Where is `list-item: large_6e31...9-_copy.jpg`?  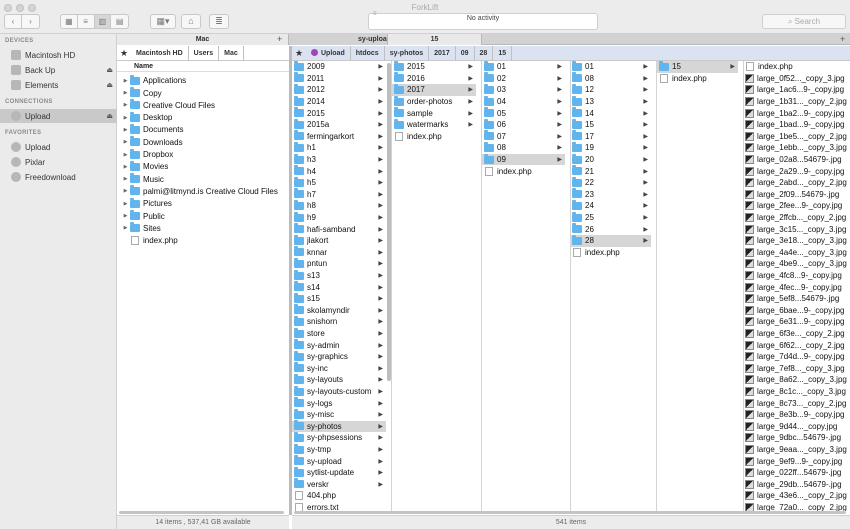 list-item: large_6e31...9-_copy.jpg is located at coordinates (794, 322).